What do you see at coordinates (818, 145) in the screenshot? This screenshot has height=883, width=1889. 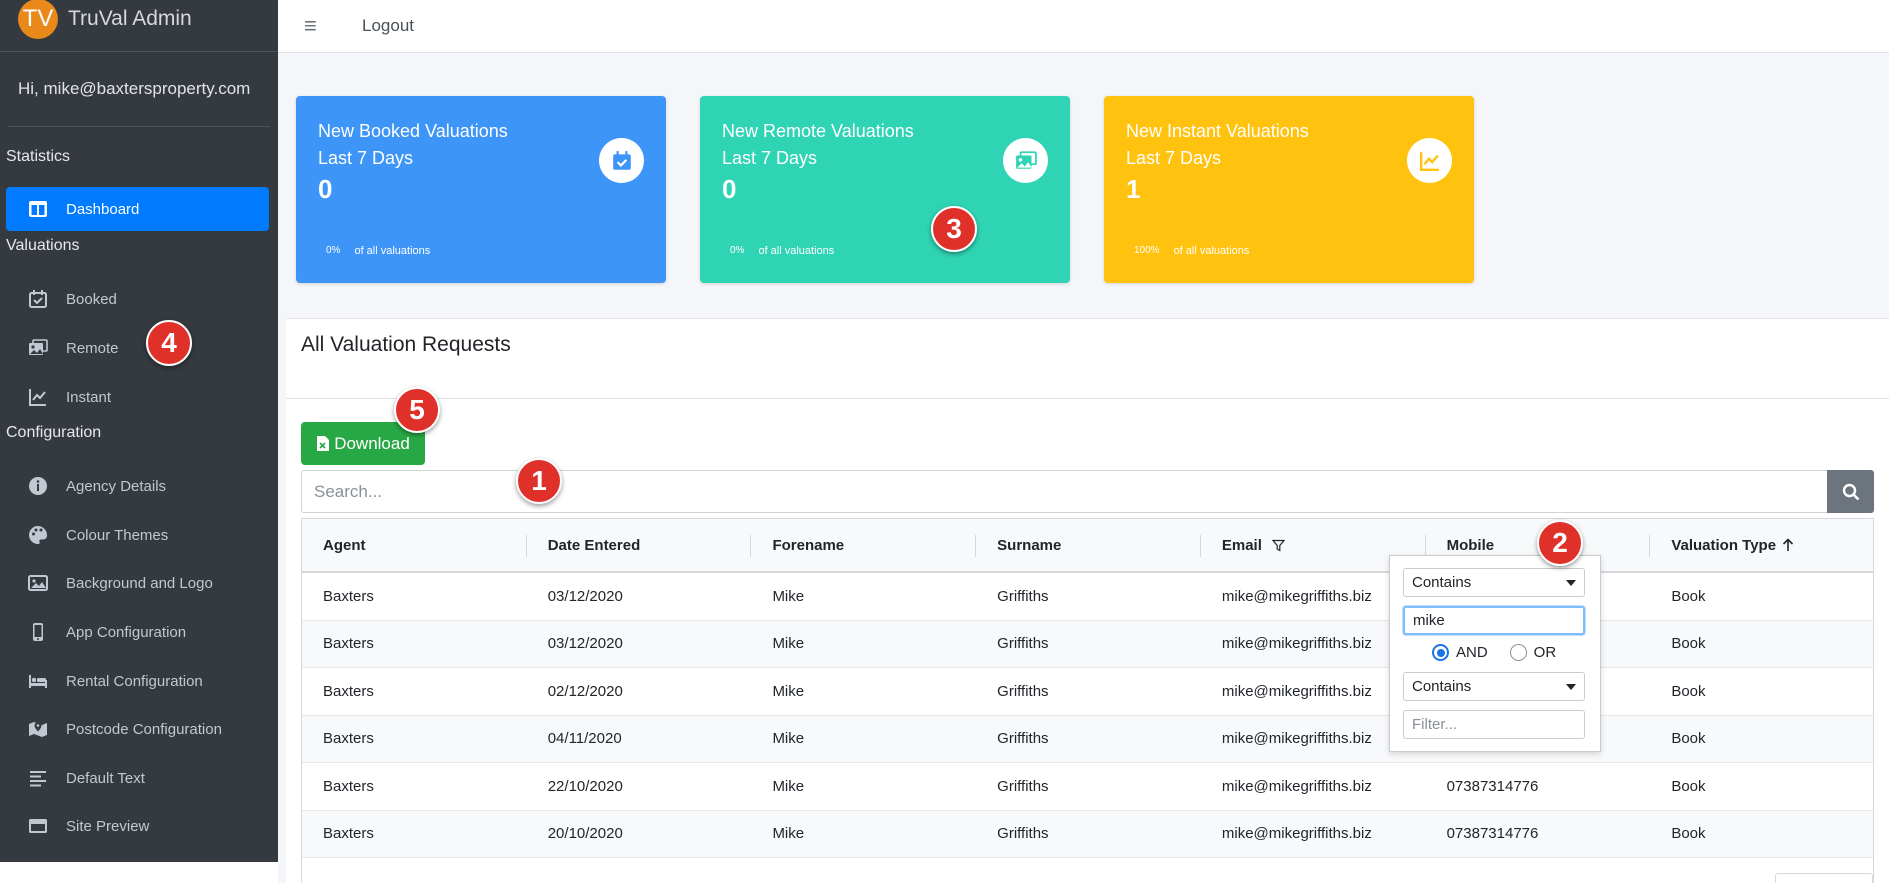 I see `card-title: New Remote Valuations Last 7 Days` at bounding box center [818, 145].